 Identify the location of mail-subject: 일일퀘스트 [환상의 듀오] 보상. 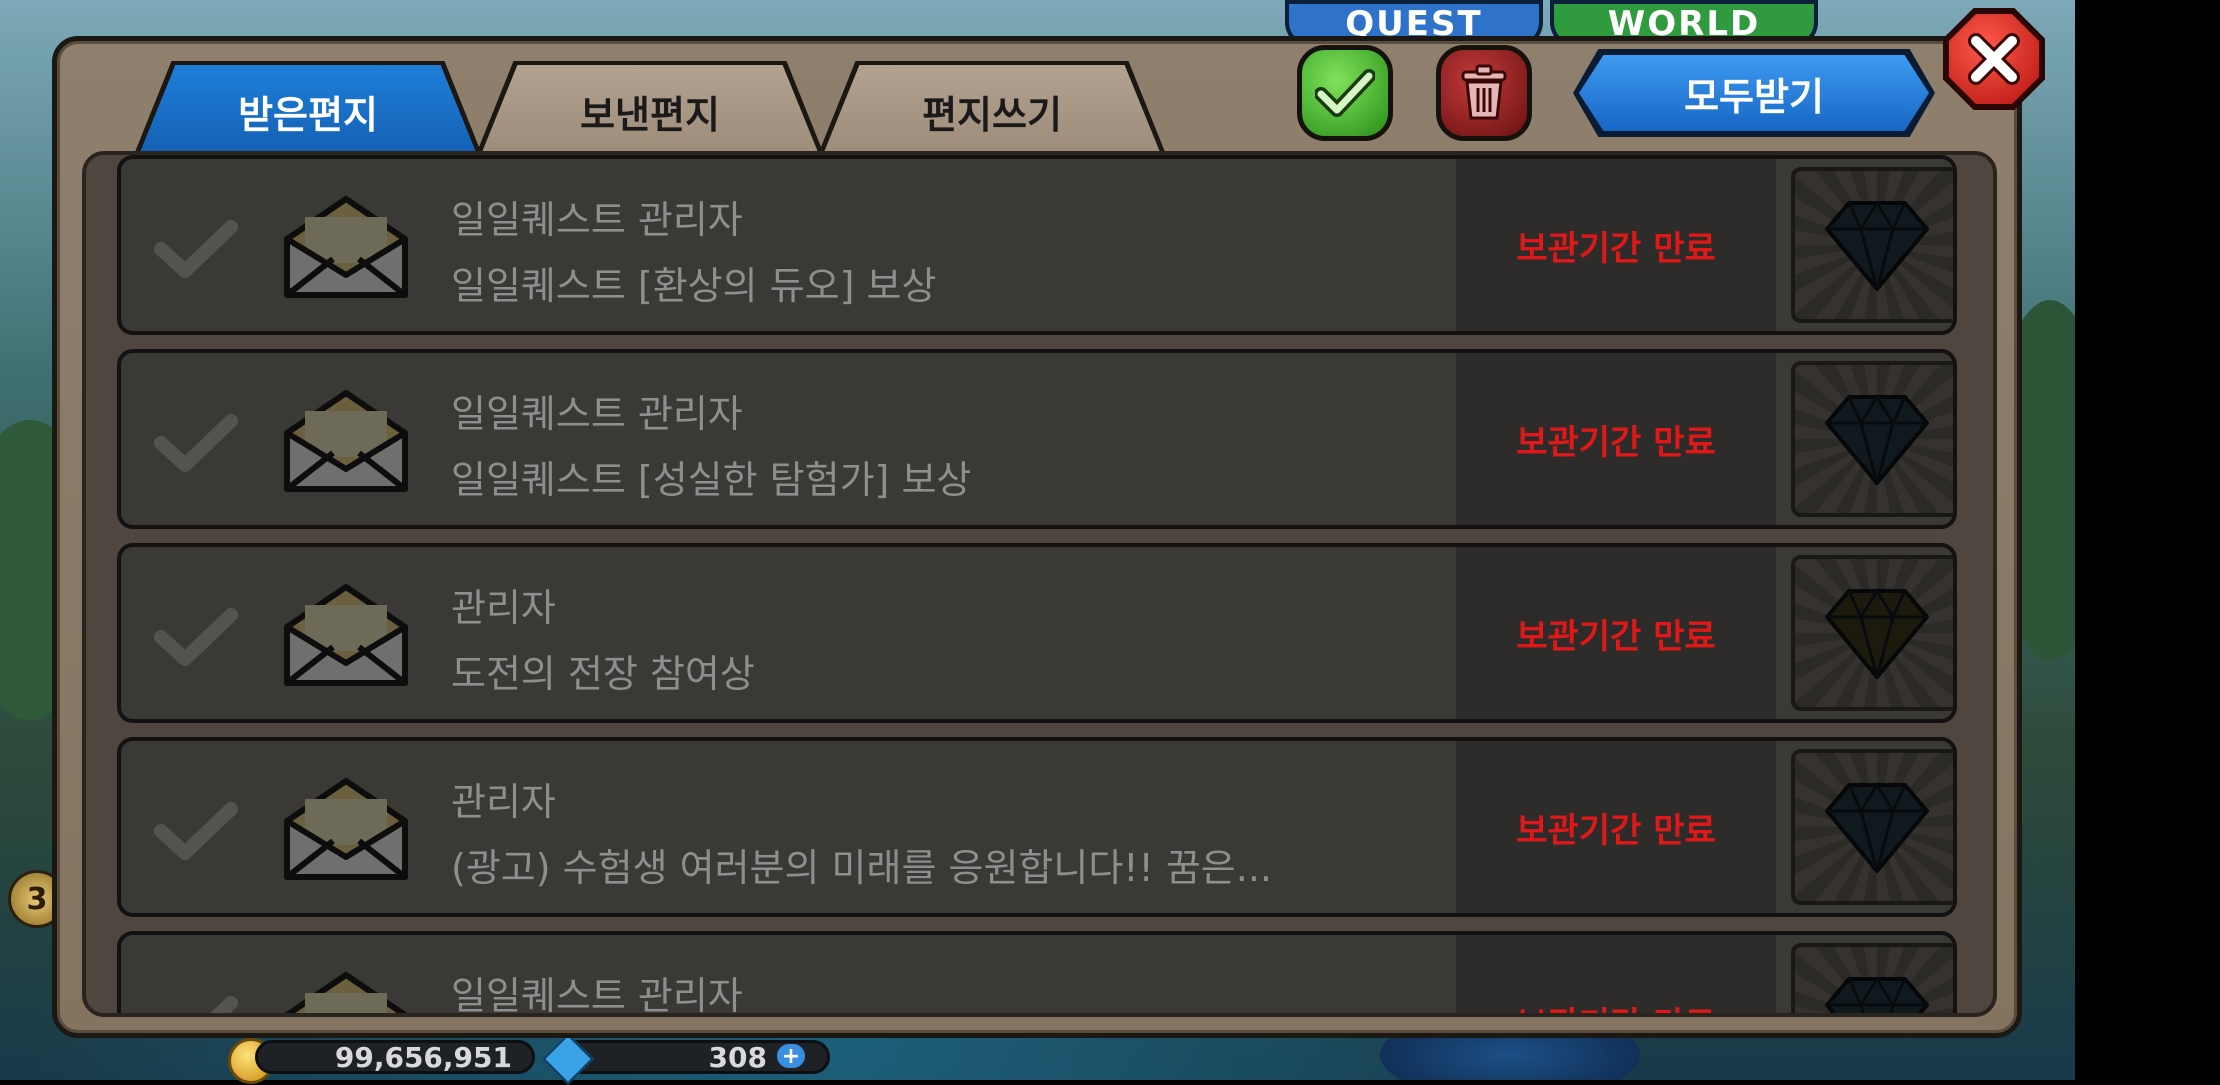
(694, 286).